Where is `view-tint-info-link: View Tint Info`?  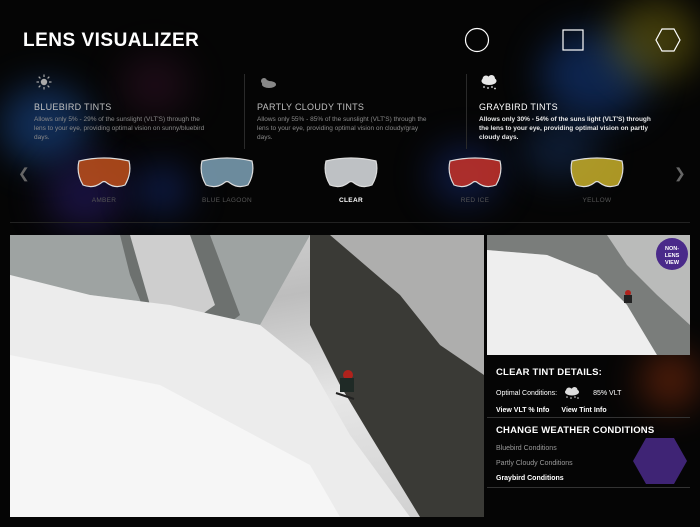 view-tint-info-link: View Tint Info is located at coordinates (583, 410).